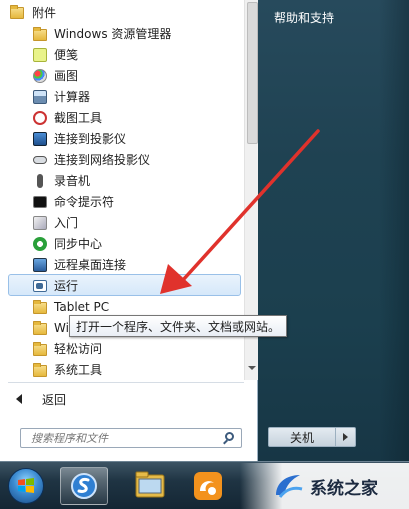 The image size is (409, 509). Describe the element at coordinates (178, 326) in the screenshot. I see `run-tooltip: 打开一个程序、文件夹、文档或网站。` at that location.